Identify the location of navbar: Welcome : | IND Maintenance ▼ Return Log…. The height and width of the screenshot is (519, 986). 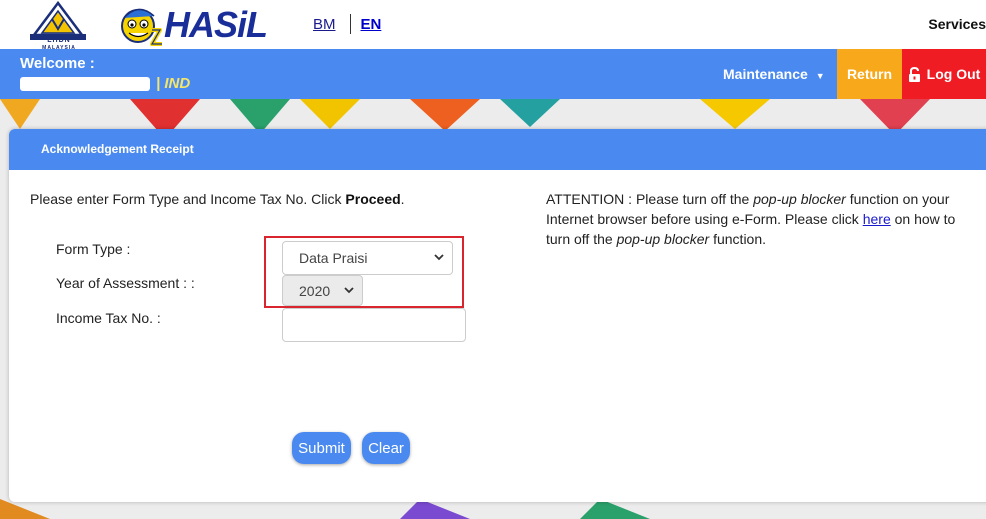
(493, 74).